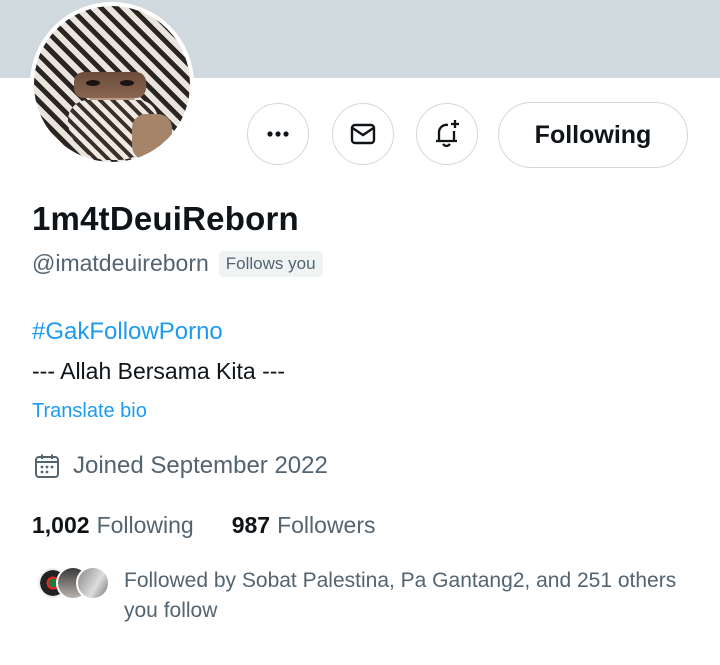  I want to click on more-horizontal-icon, so click(278, 134).